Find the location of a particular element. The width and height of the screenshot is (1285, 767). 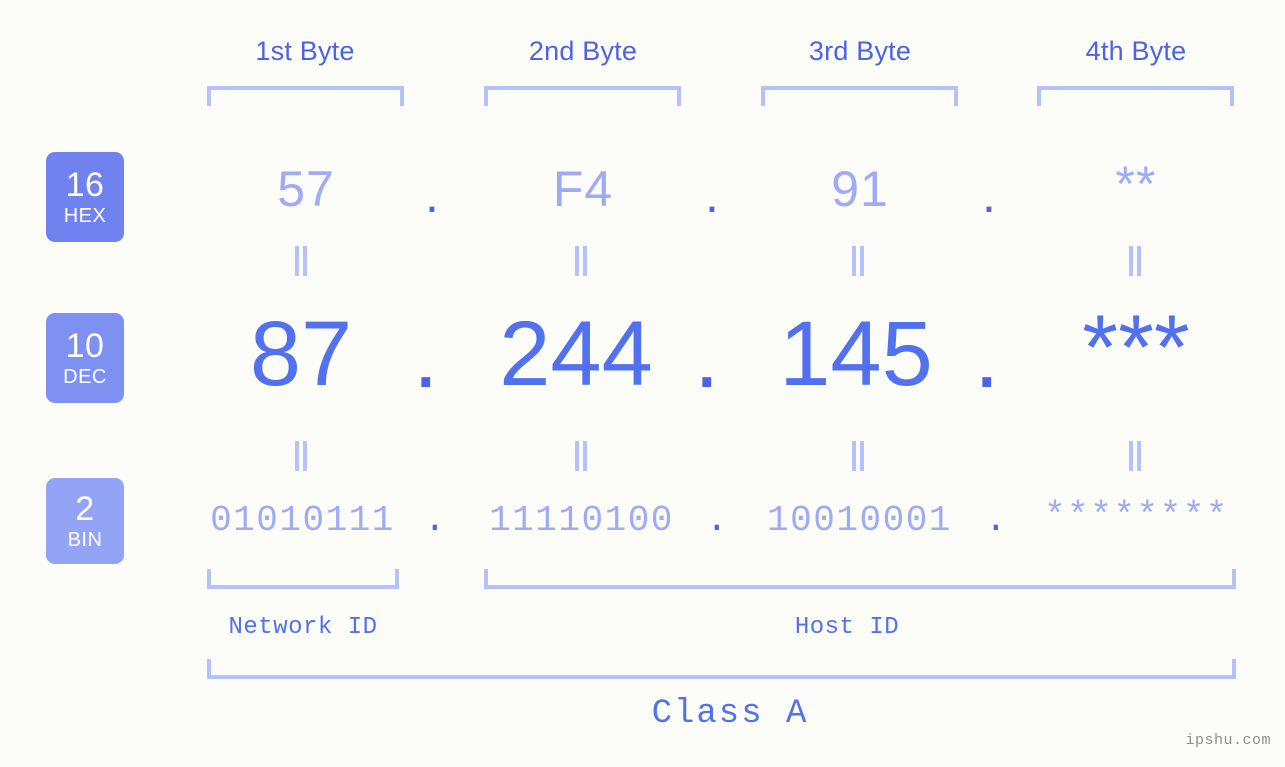

base-badge-bin-number: 2 is located at coordinates (85, 509).